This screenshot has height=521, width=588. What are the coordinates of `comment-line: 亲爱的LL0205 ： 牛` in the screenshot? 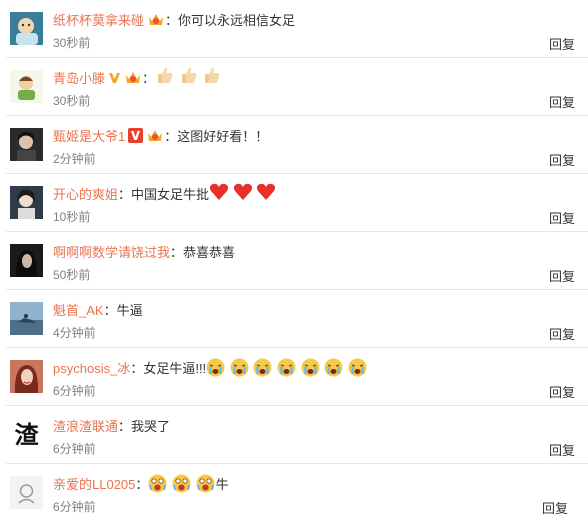 It's located at (141, 483).